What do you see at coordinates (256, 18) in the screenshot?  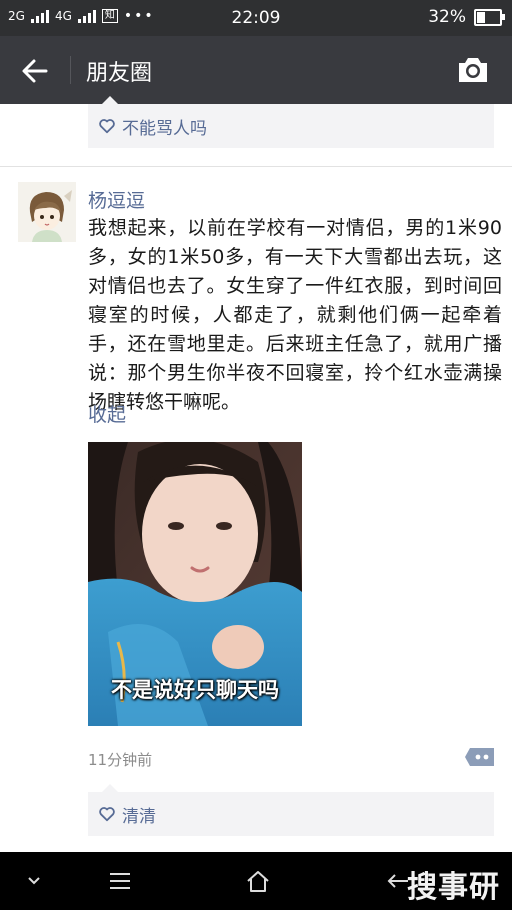 I see `status-bar: 2G 4G 知 ••• 22:09 32%` at bounding box center [256, 18].